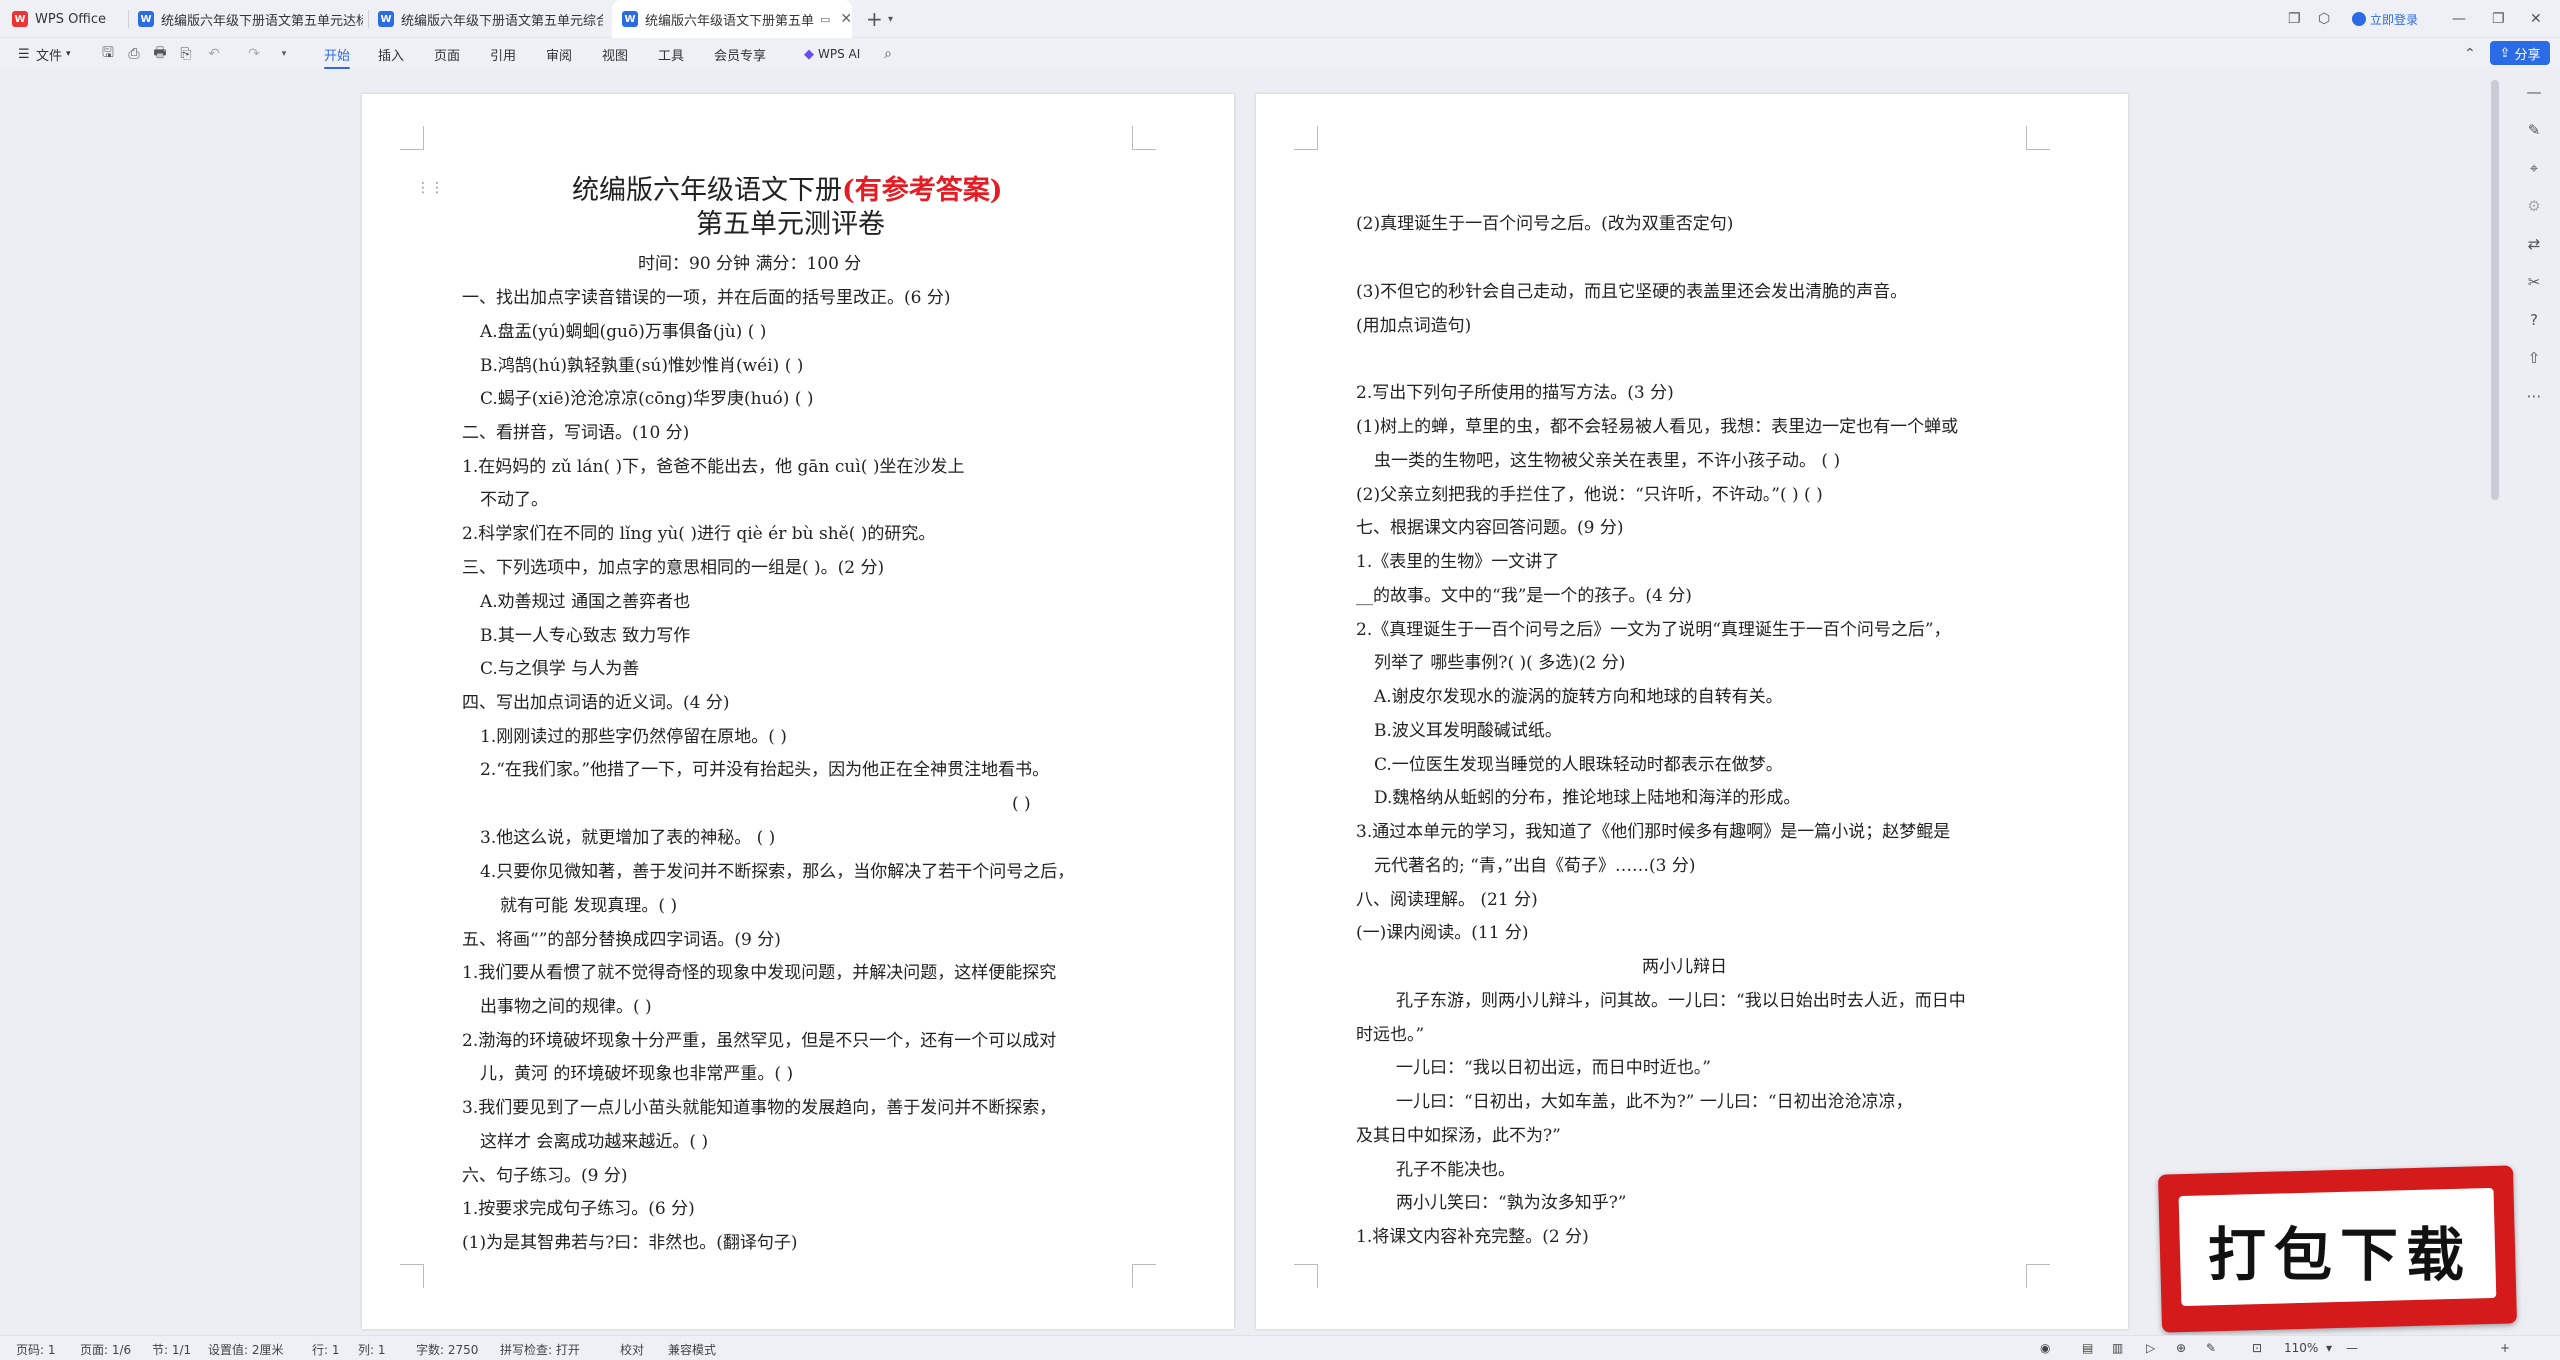  Describe the element at coordinates (214, 54) in the screenshot. I see `undo-icon: ↶` at that location.